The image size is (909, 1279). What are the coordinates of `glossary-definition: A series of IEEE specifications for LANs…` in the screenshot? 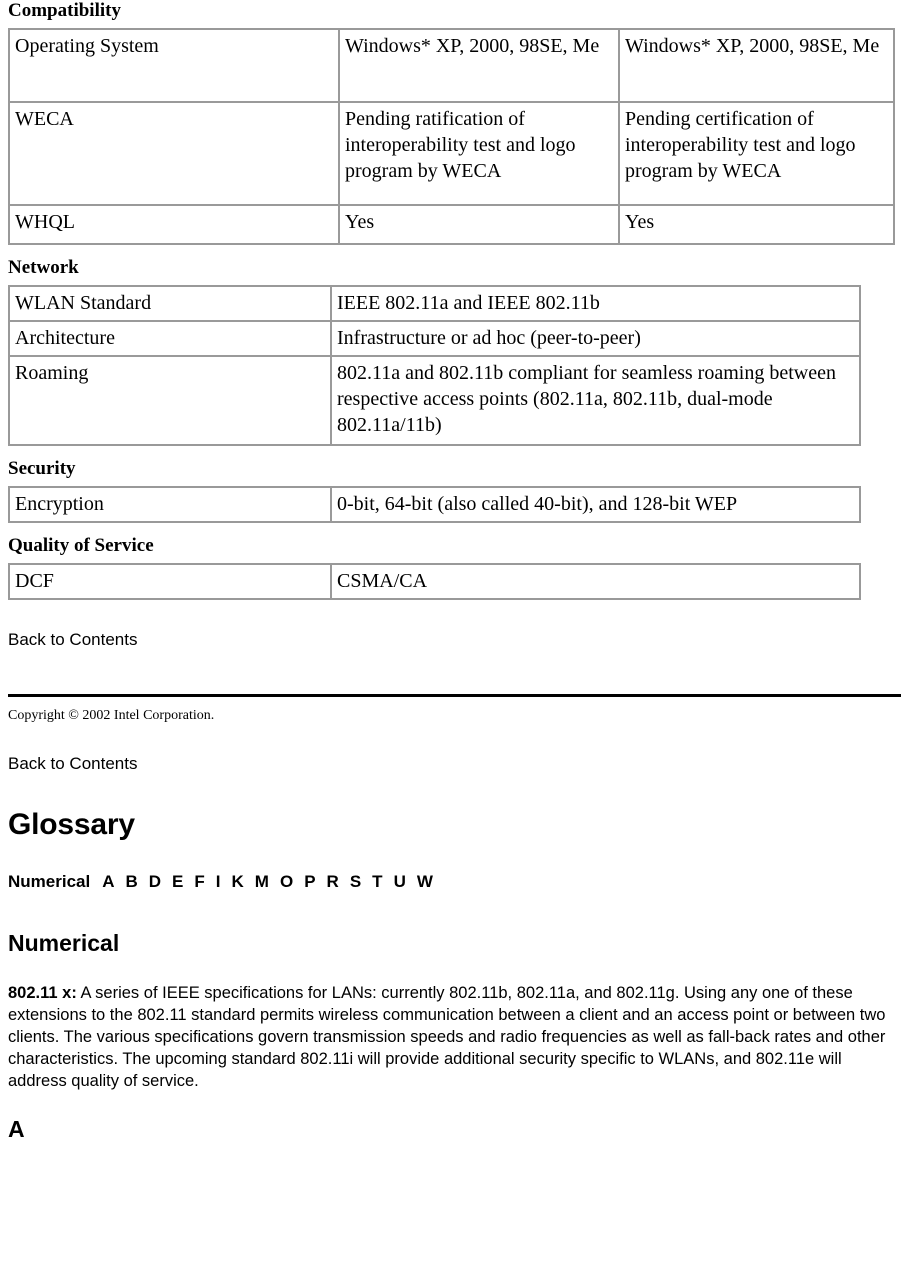 It's located at (447, 1037).